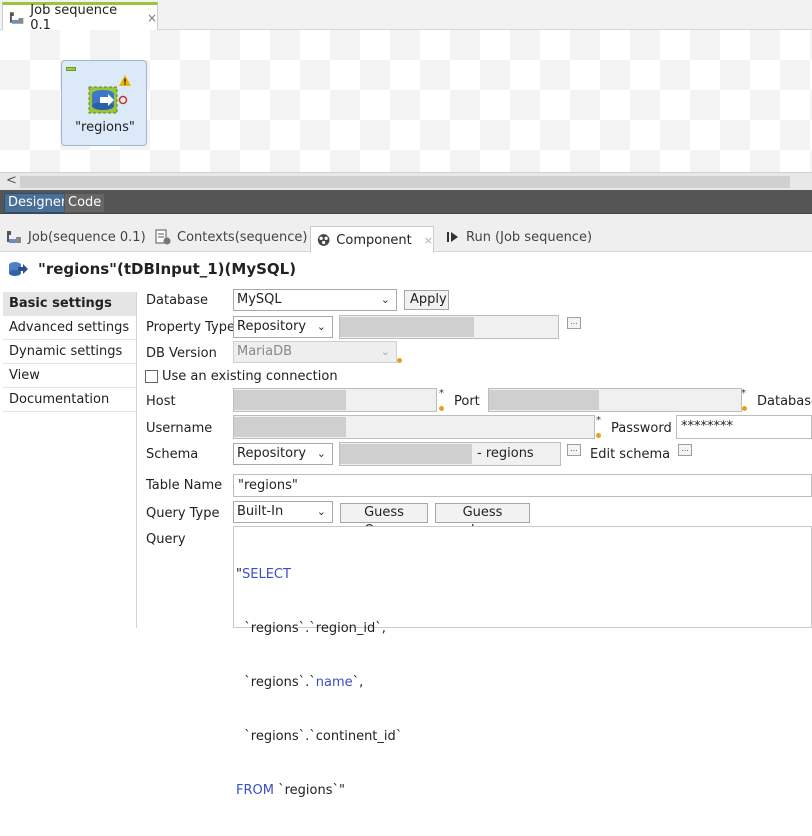  Describe the element at coordinates (272, 326) in the screenshot. I see `property-type-value: Repository` at that location.